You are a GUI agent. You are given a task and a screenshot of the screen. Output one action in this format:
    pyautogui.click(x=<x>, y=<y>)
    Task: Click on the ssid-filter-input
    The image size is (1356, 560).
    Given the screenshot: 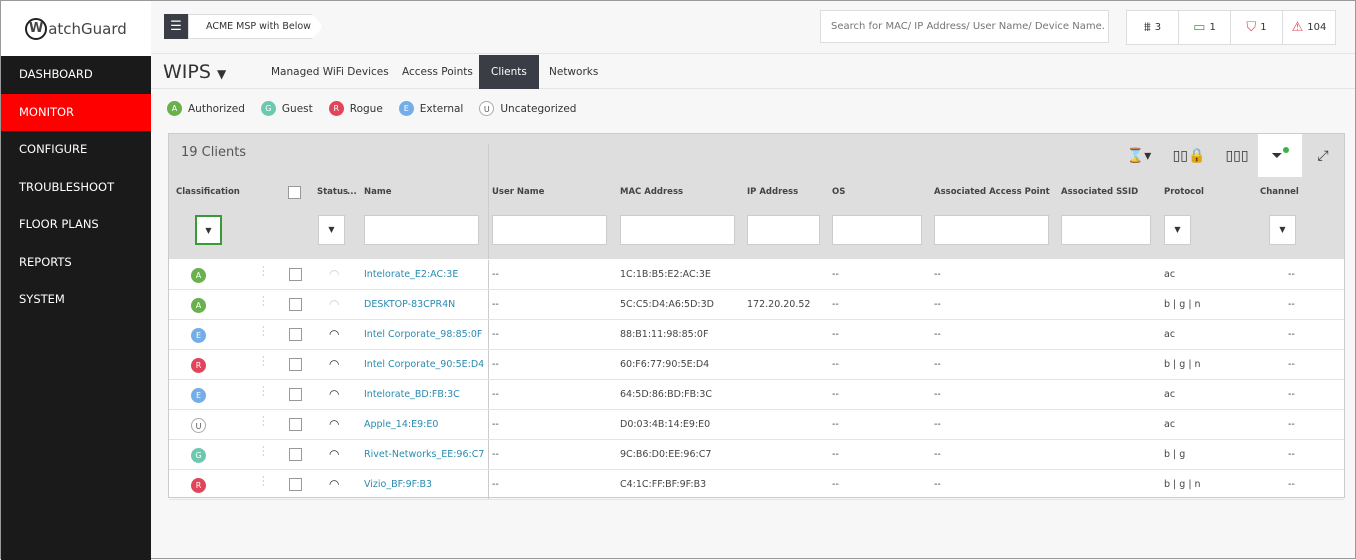 What is the action you would take?
    pyautogui.click(x=1106, y=230)
    